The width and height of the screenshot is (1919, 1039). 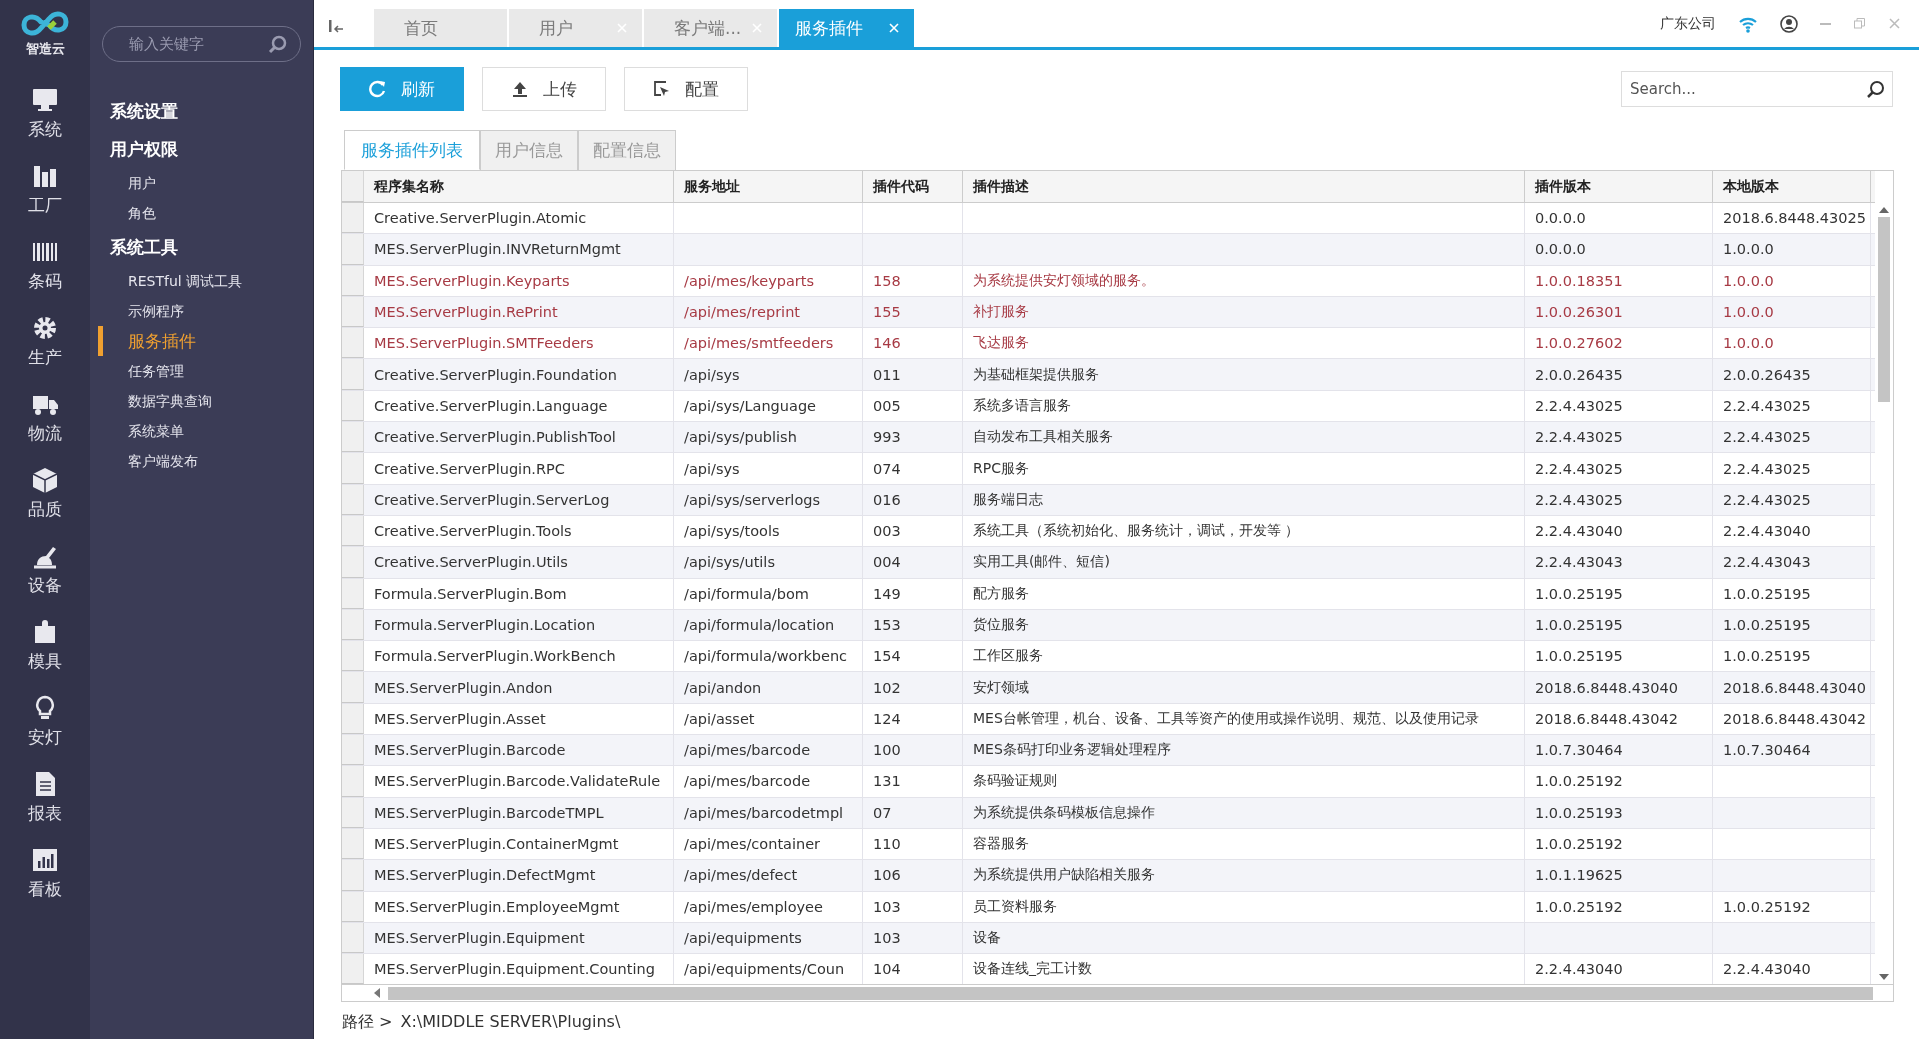 I want to click on table-cell: 146, so click(x=887, y=343).